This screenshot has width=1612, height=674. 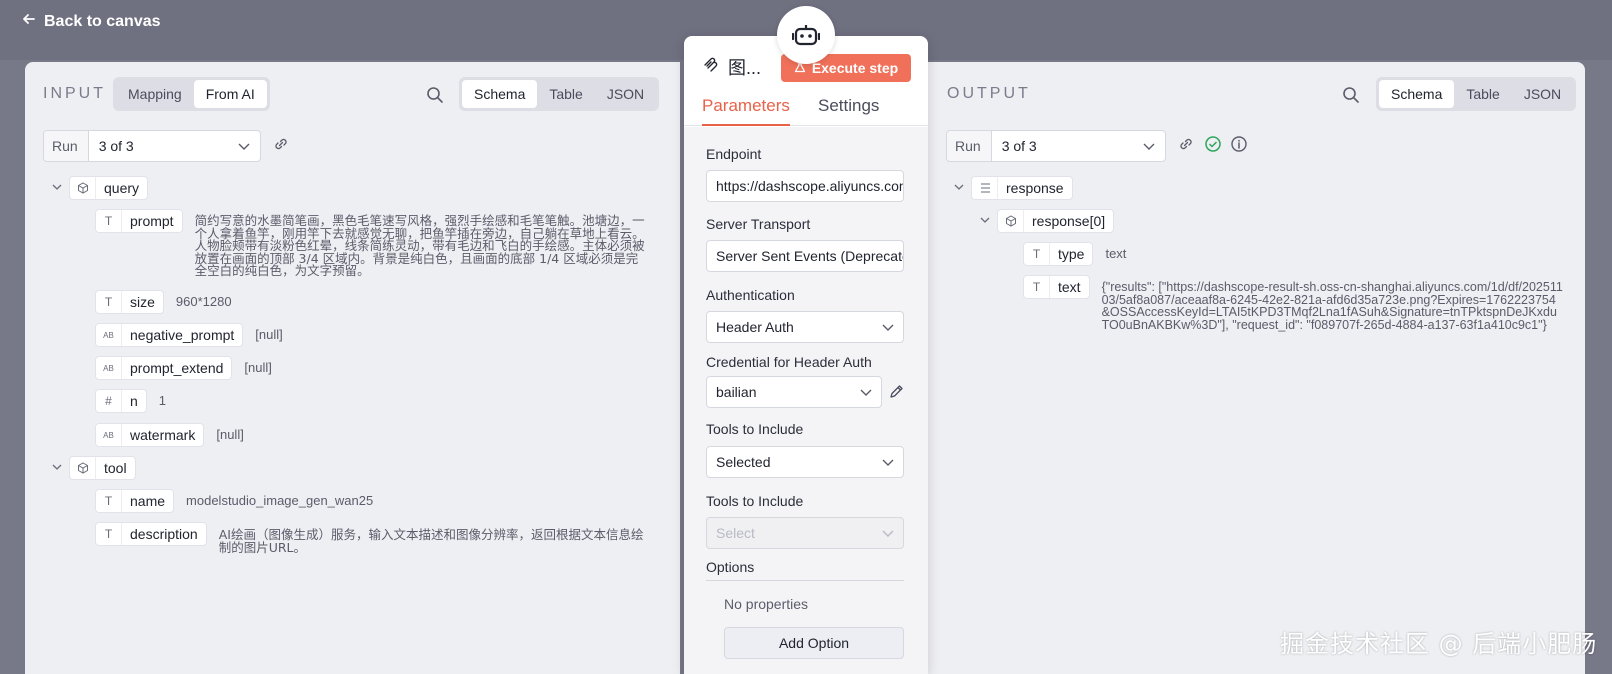 I want to click on hash-icon: #, so click(x=109, y=401).